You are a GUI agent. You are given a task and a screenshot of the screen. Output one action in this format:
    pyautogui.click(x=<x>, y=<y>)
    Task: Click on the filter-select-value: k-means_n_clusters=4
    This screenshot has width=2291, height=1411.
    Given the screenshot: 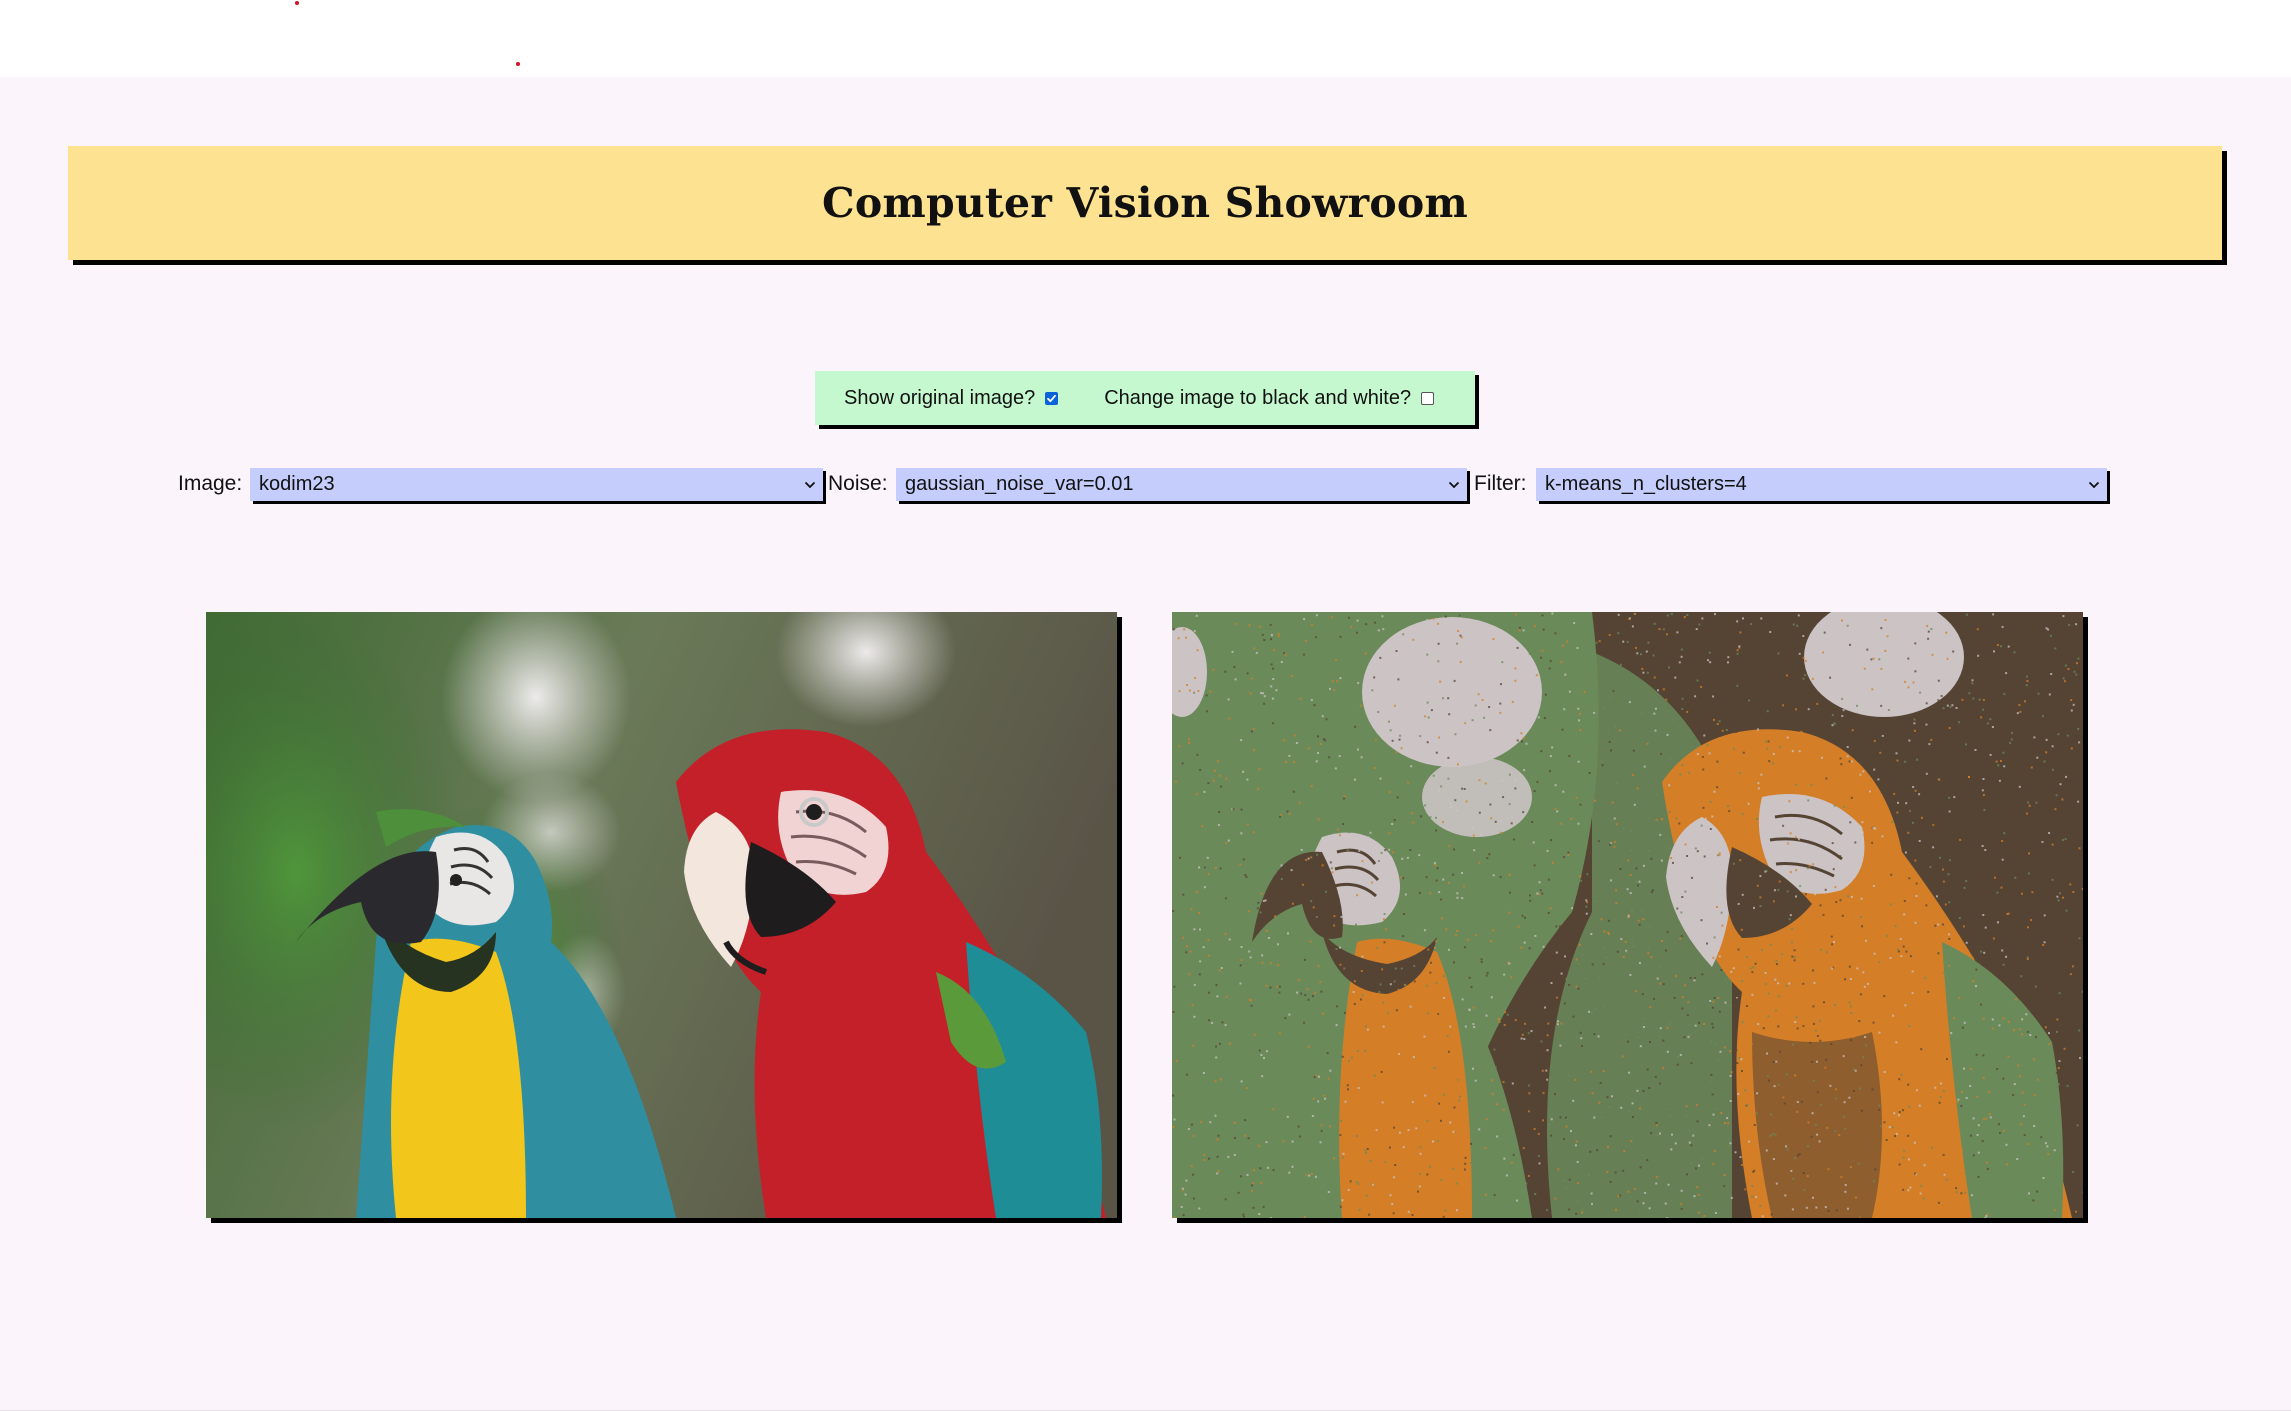 What is the action you would take?
    pyautogui.click(x=1646, y=484)
    